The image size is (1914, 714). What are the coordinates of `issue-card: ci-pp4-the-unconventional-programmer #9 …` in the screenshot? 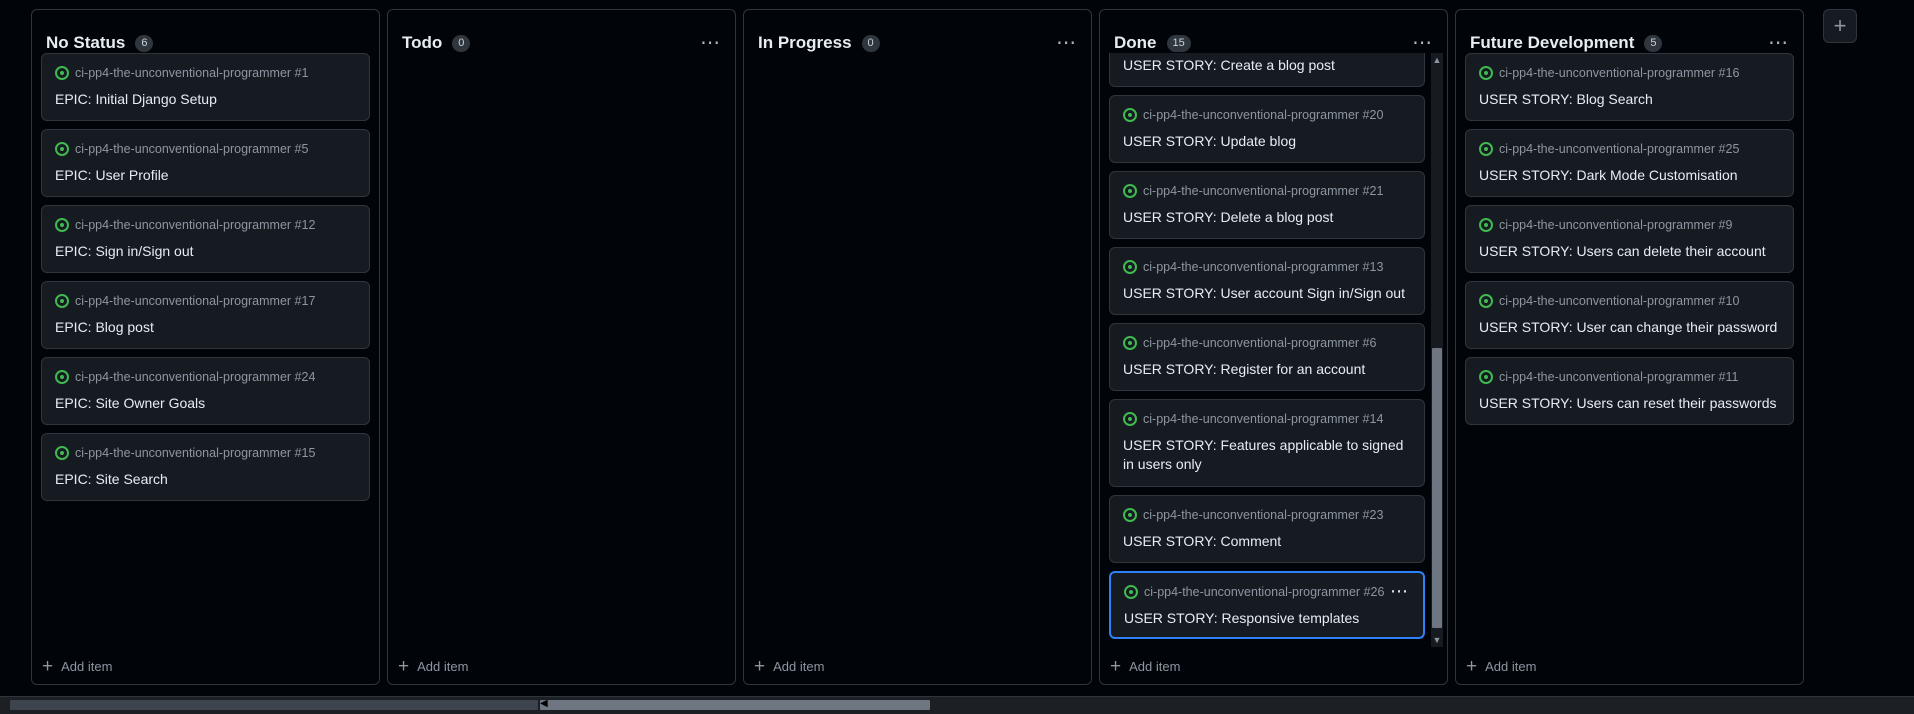 It's located at (1629, 239).